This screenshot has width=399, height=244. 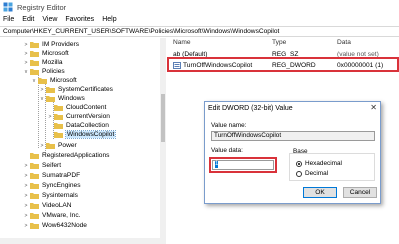 What do you see at coordinates (42, 62) in the screenshot?
I see `tree-item: > Mozilla` at bounding box center [42, 62].